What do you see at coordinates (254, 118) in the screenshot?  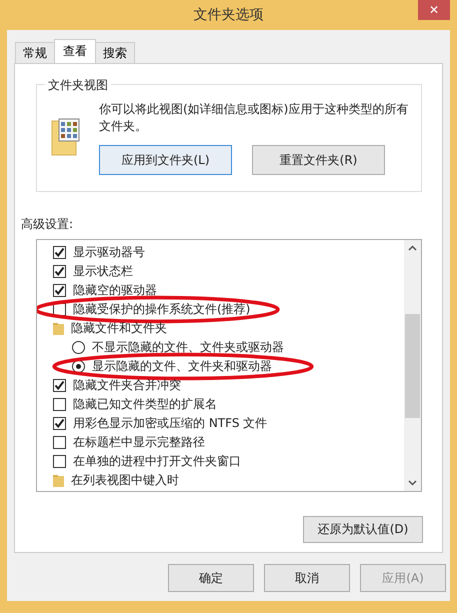 I see `description-text: 你可以将此视图(如详细信息或图标)应用于这种类型的所有文件夹。` at bounding box center [254, 118].